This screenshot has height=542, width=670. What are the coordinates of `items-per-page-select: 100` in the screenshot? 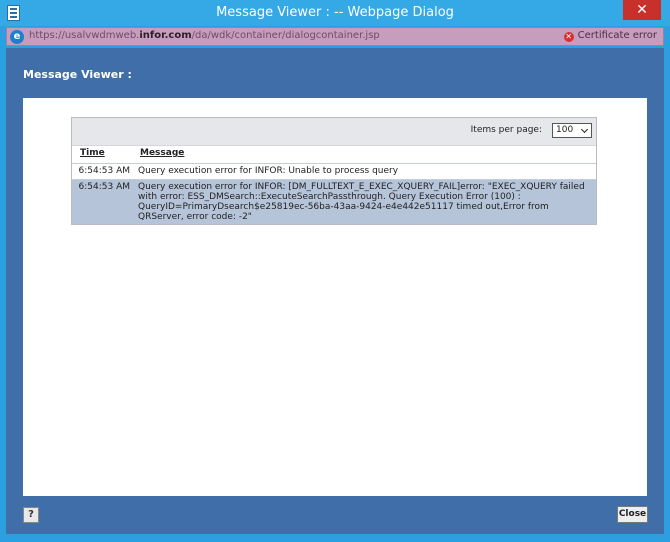 It's located at (572, 130).